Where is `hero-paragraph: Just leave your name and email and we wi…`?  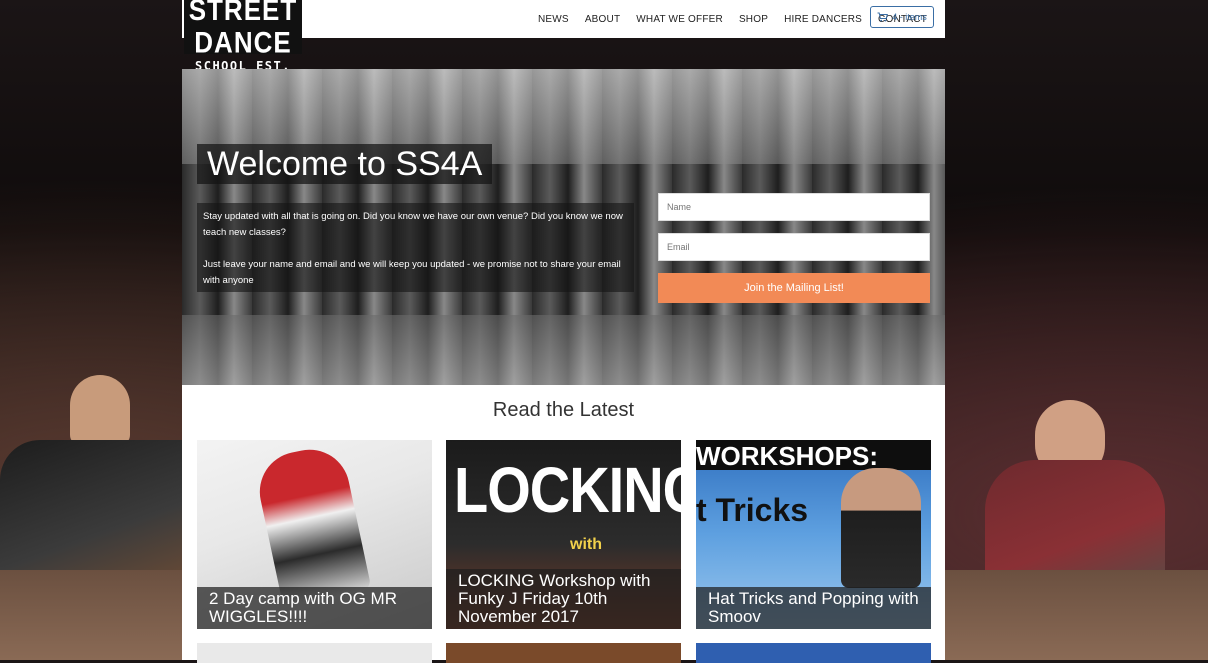
hero-paragraph: Just leave your name and email and we wi… is located at coordinates (412, 272).